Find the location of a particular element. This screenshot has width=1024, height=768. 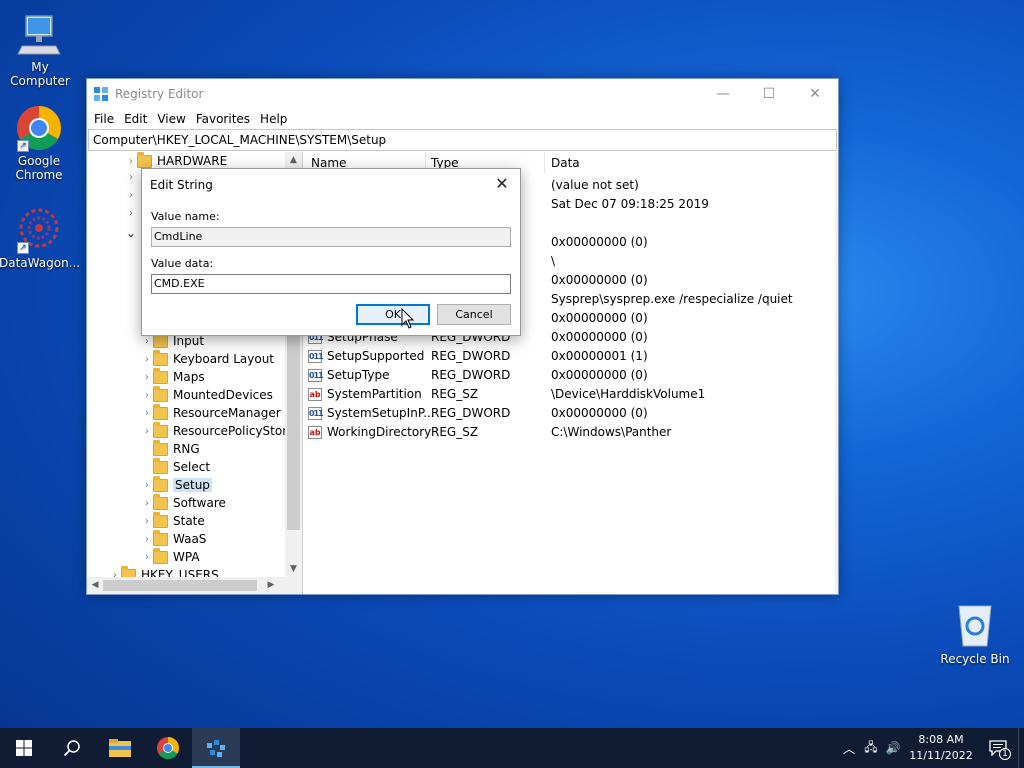

registry-editor-icon is located at coordinates (101, 94).